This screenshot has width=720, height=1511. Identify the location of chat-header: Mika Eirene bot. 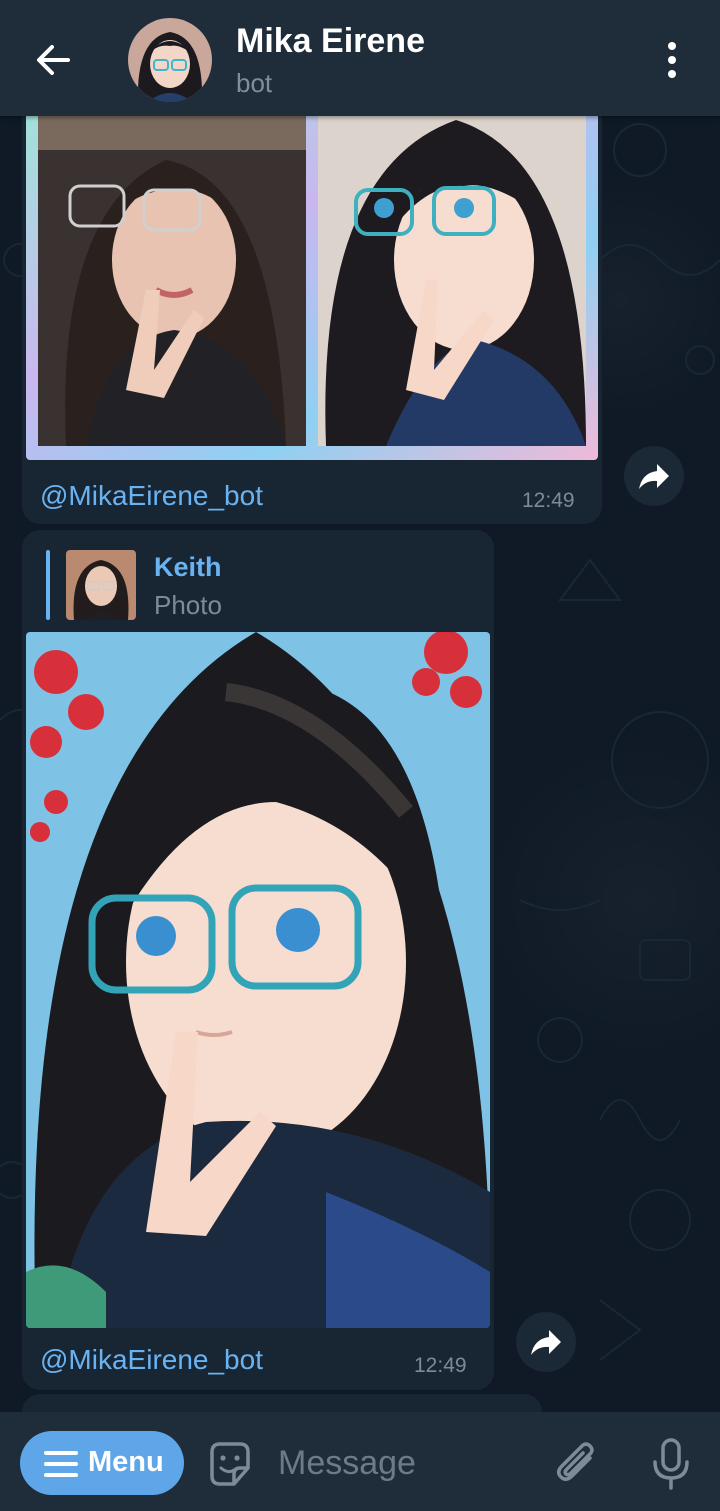
(360, 58).